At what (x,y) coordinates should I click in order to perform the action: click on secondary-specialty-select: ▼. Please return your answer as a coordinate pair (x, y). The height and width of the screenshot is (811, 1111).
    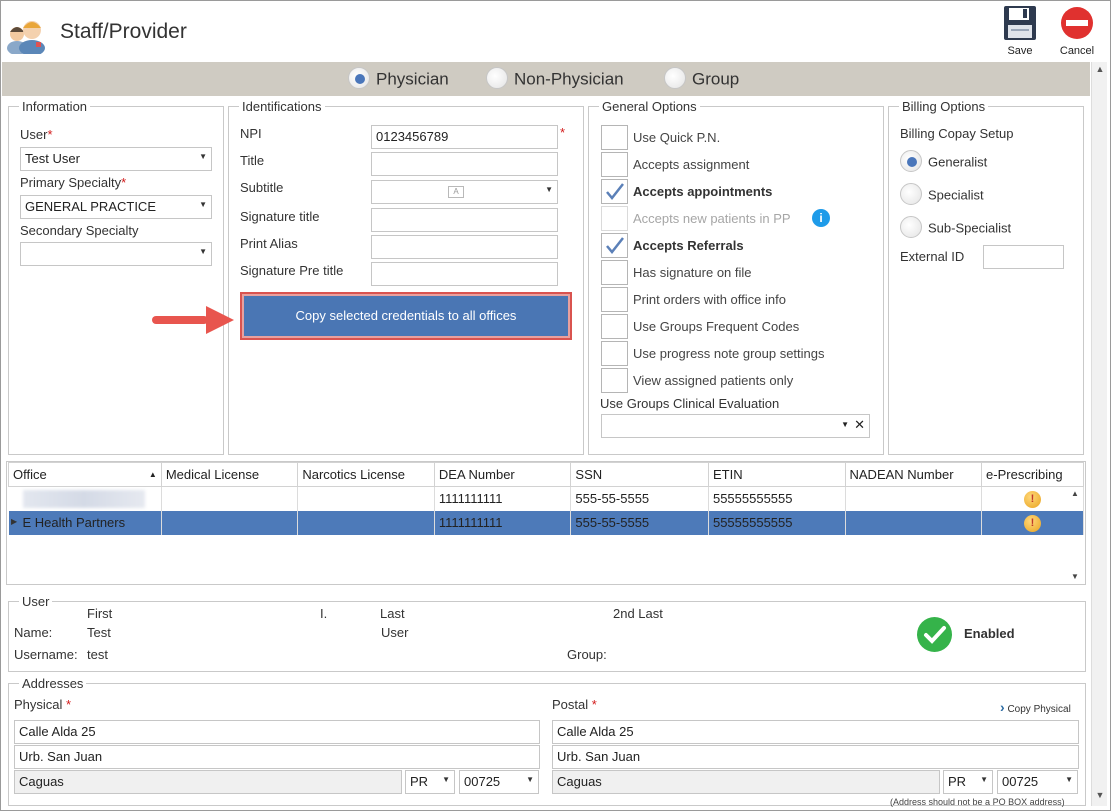
    Looking at the image, I should click on (116, 254).